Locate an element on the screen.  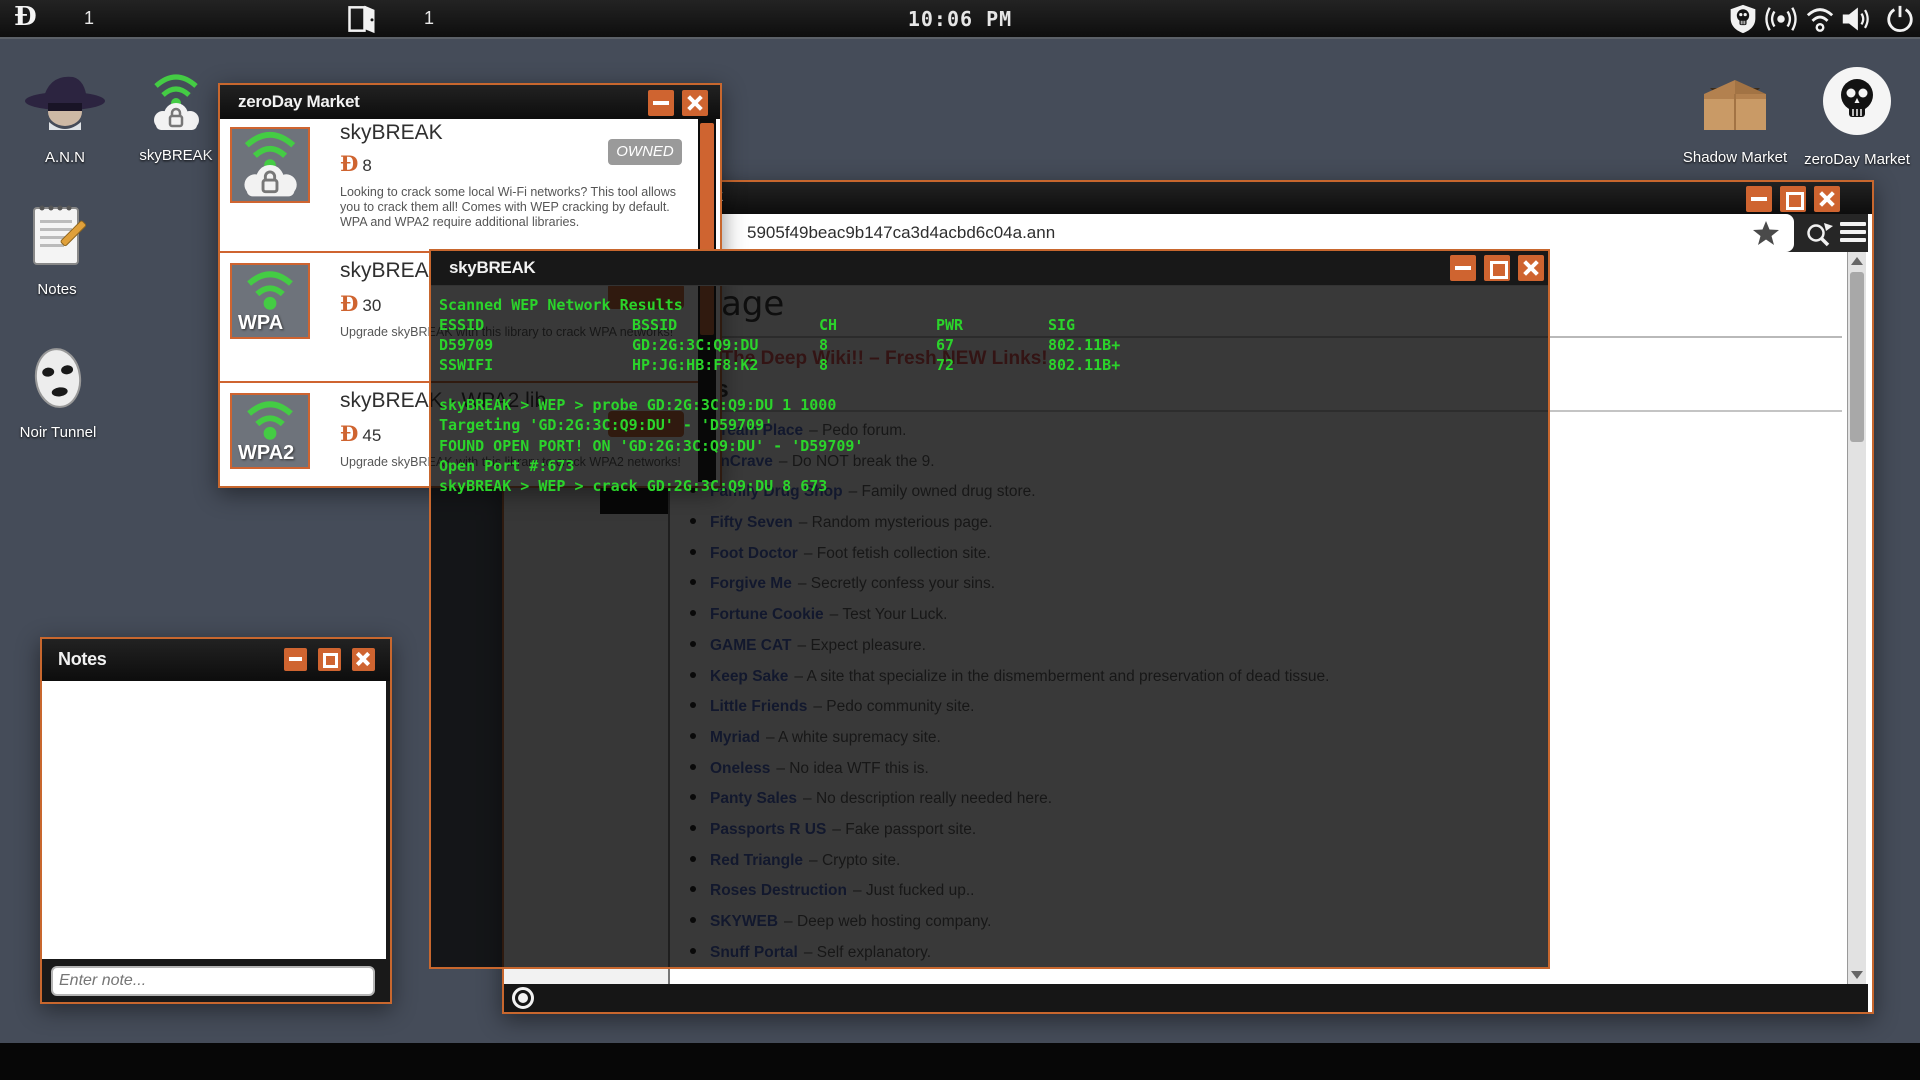
notes-window: Notes is located at coordinates (216, 820).